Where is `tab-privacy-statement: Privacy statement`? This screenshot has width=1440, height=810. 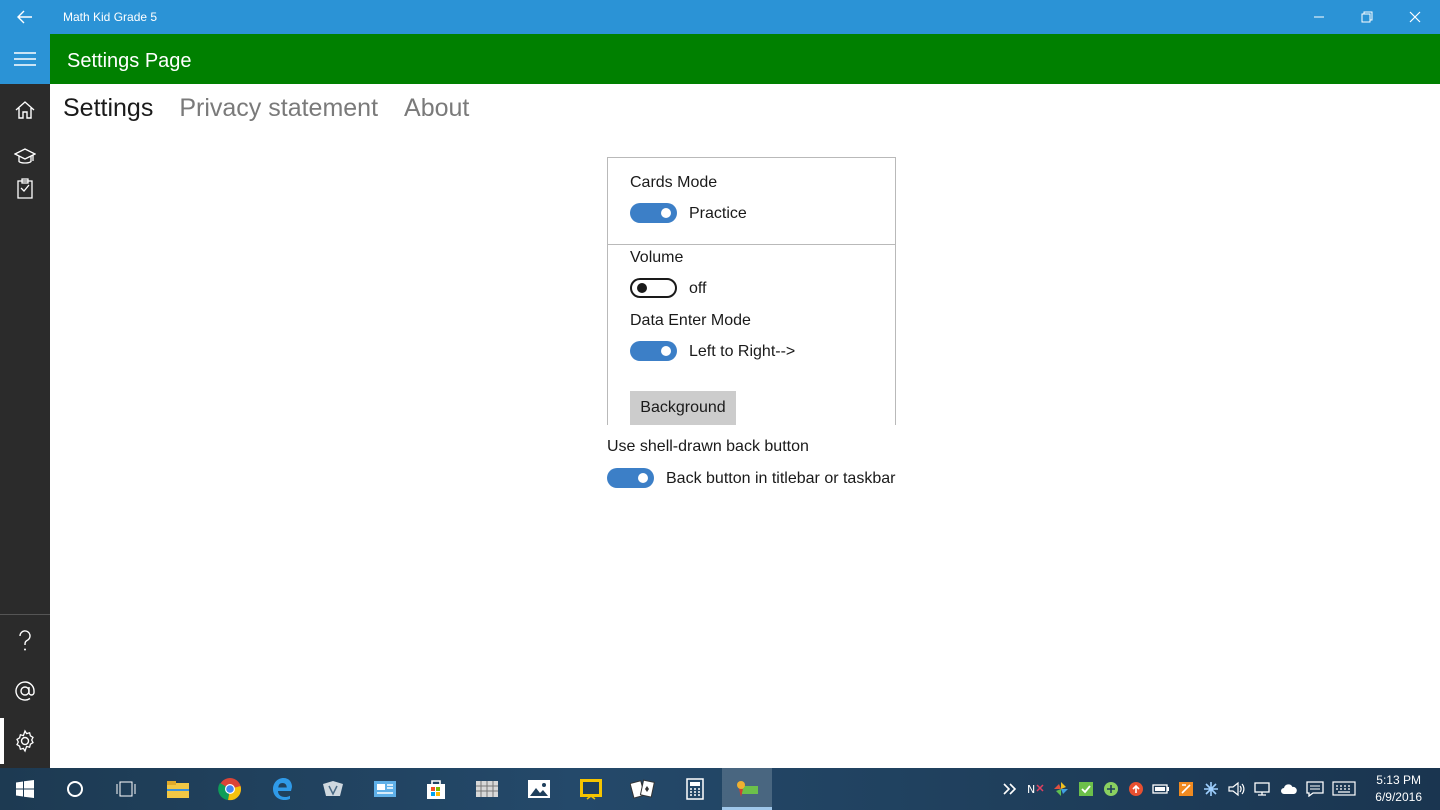 tab-privacy-statement: Privacy statement is located at coordinates (278, 112).